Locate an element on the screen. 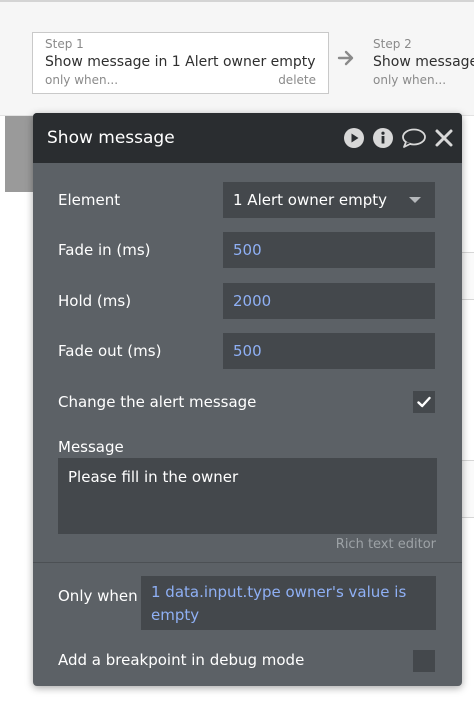  play-icon is located at coordinates (354, 138).